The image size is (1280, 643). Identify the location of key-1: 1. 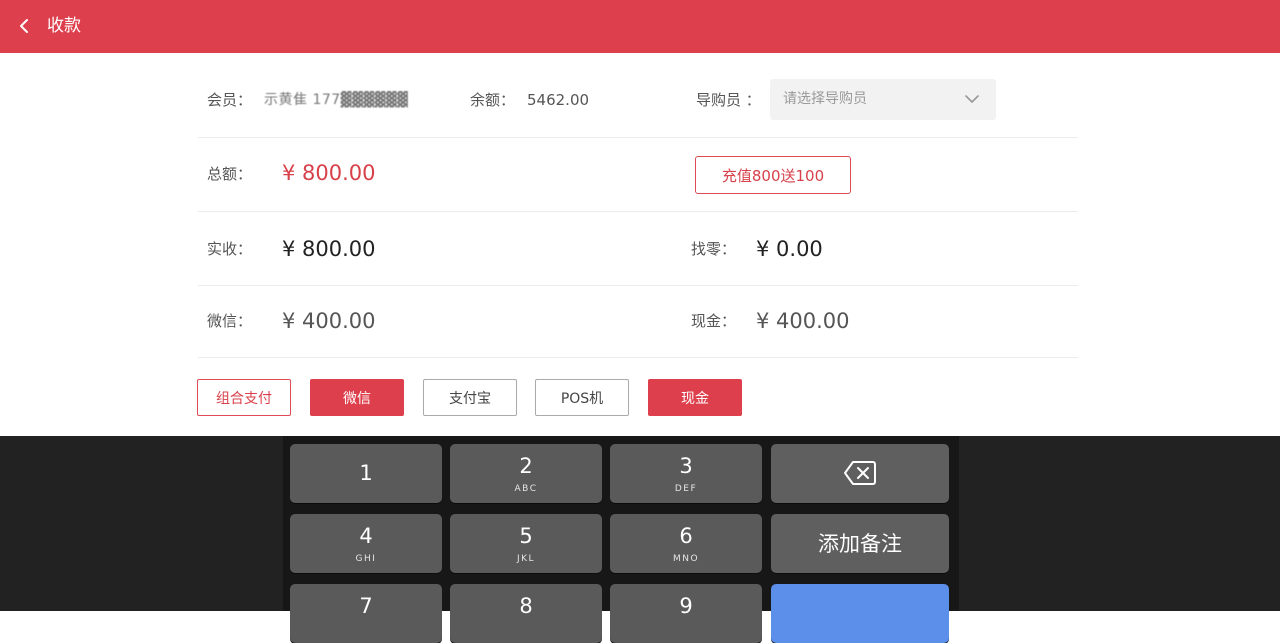
(366, 473).